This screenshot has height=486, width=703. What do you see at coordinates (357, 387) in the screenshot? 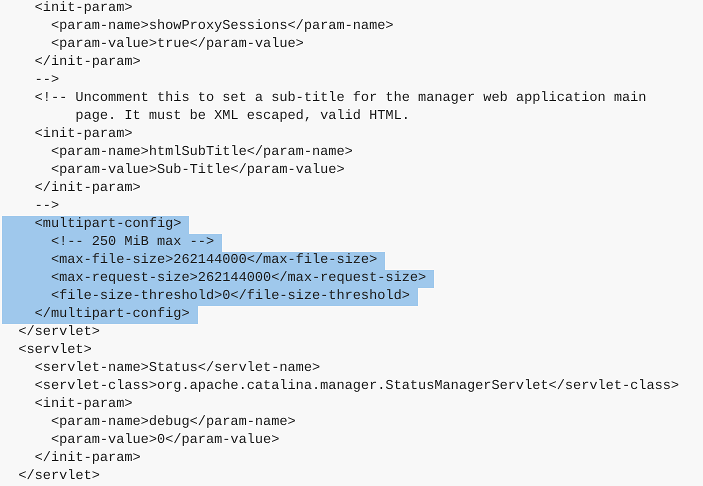
I see `code-line: <servlet-class>org.apache.catalina.manager.StatusManagerServlet</servlet-class>` at bounding box center [357, 387].